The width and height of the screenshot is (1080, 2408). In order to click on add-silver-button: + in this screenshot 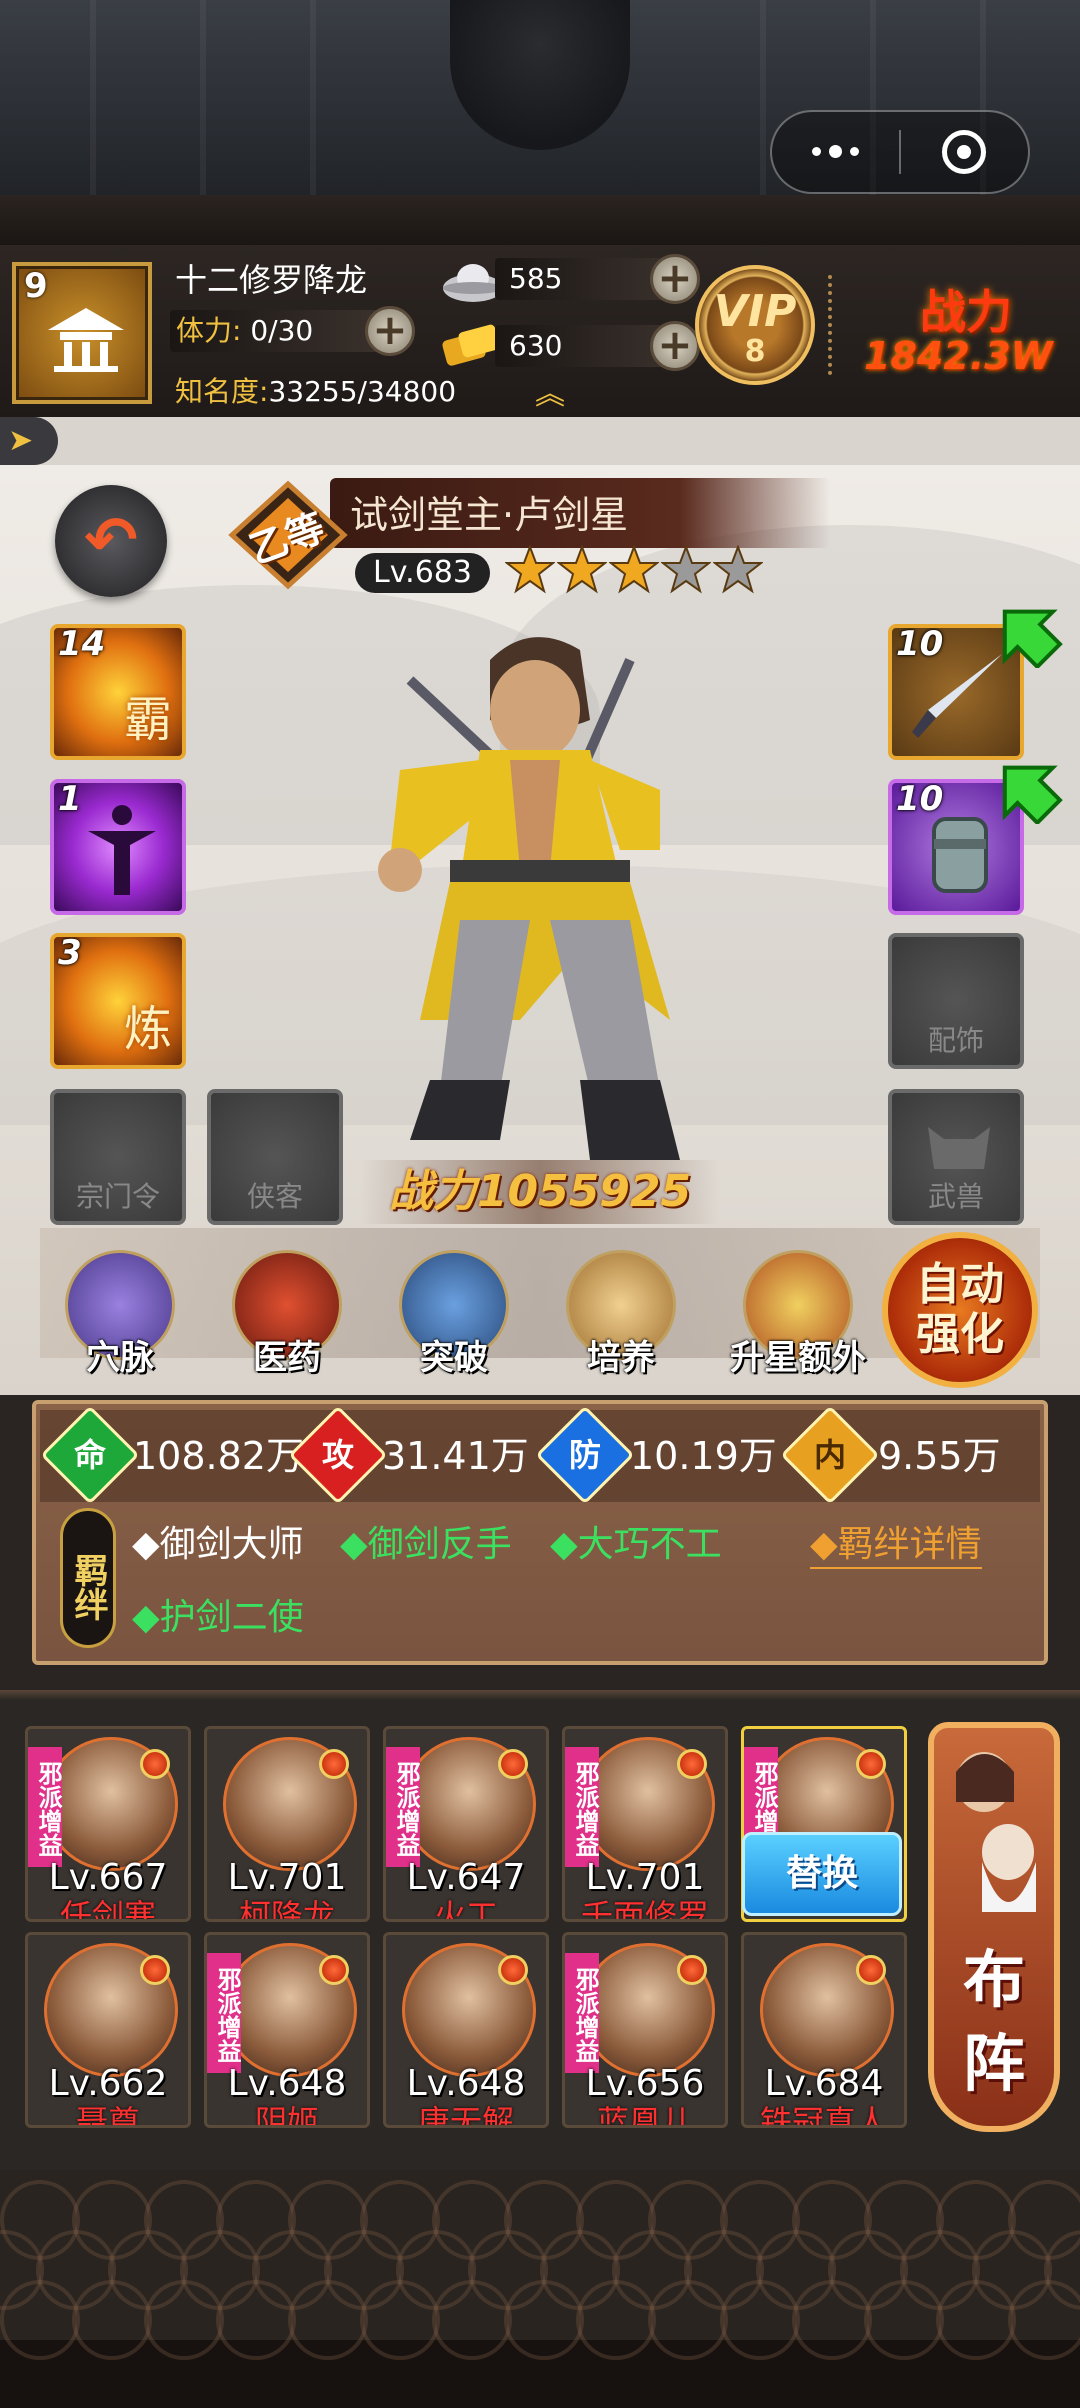, I will do `click(675, 279)`.